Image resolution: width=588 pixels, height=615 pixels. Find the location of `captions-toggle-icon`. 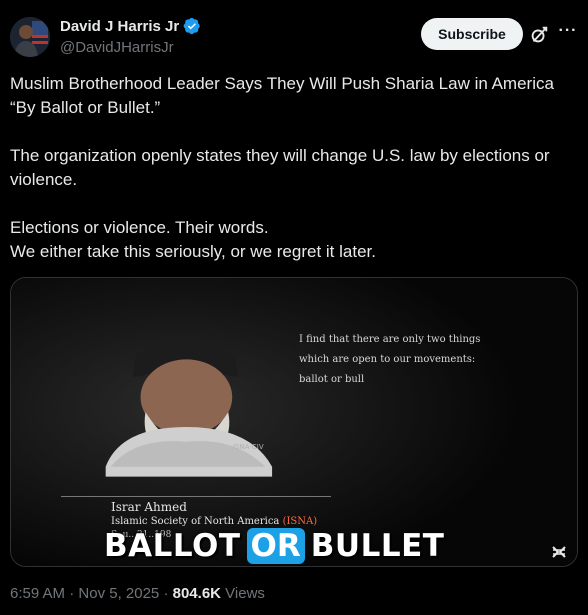

captions-toggle-icon is located at coordinates (559, 552).